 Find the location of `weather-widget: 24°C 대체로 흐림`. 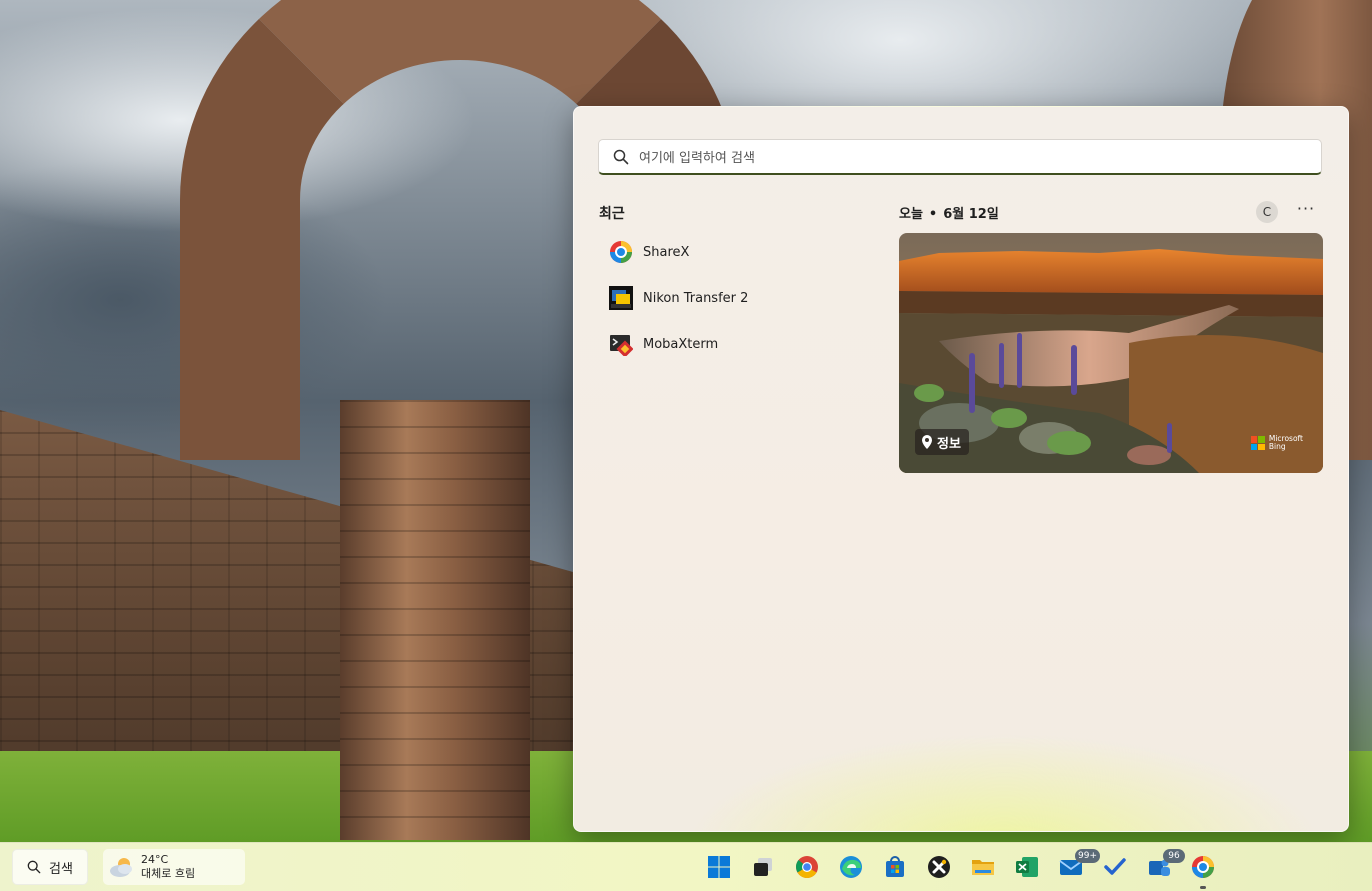

weather-widget: 24°C 대체로 흐림 is located at coordinates (174, 867).